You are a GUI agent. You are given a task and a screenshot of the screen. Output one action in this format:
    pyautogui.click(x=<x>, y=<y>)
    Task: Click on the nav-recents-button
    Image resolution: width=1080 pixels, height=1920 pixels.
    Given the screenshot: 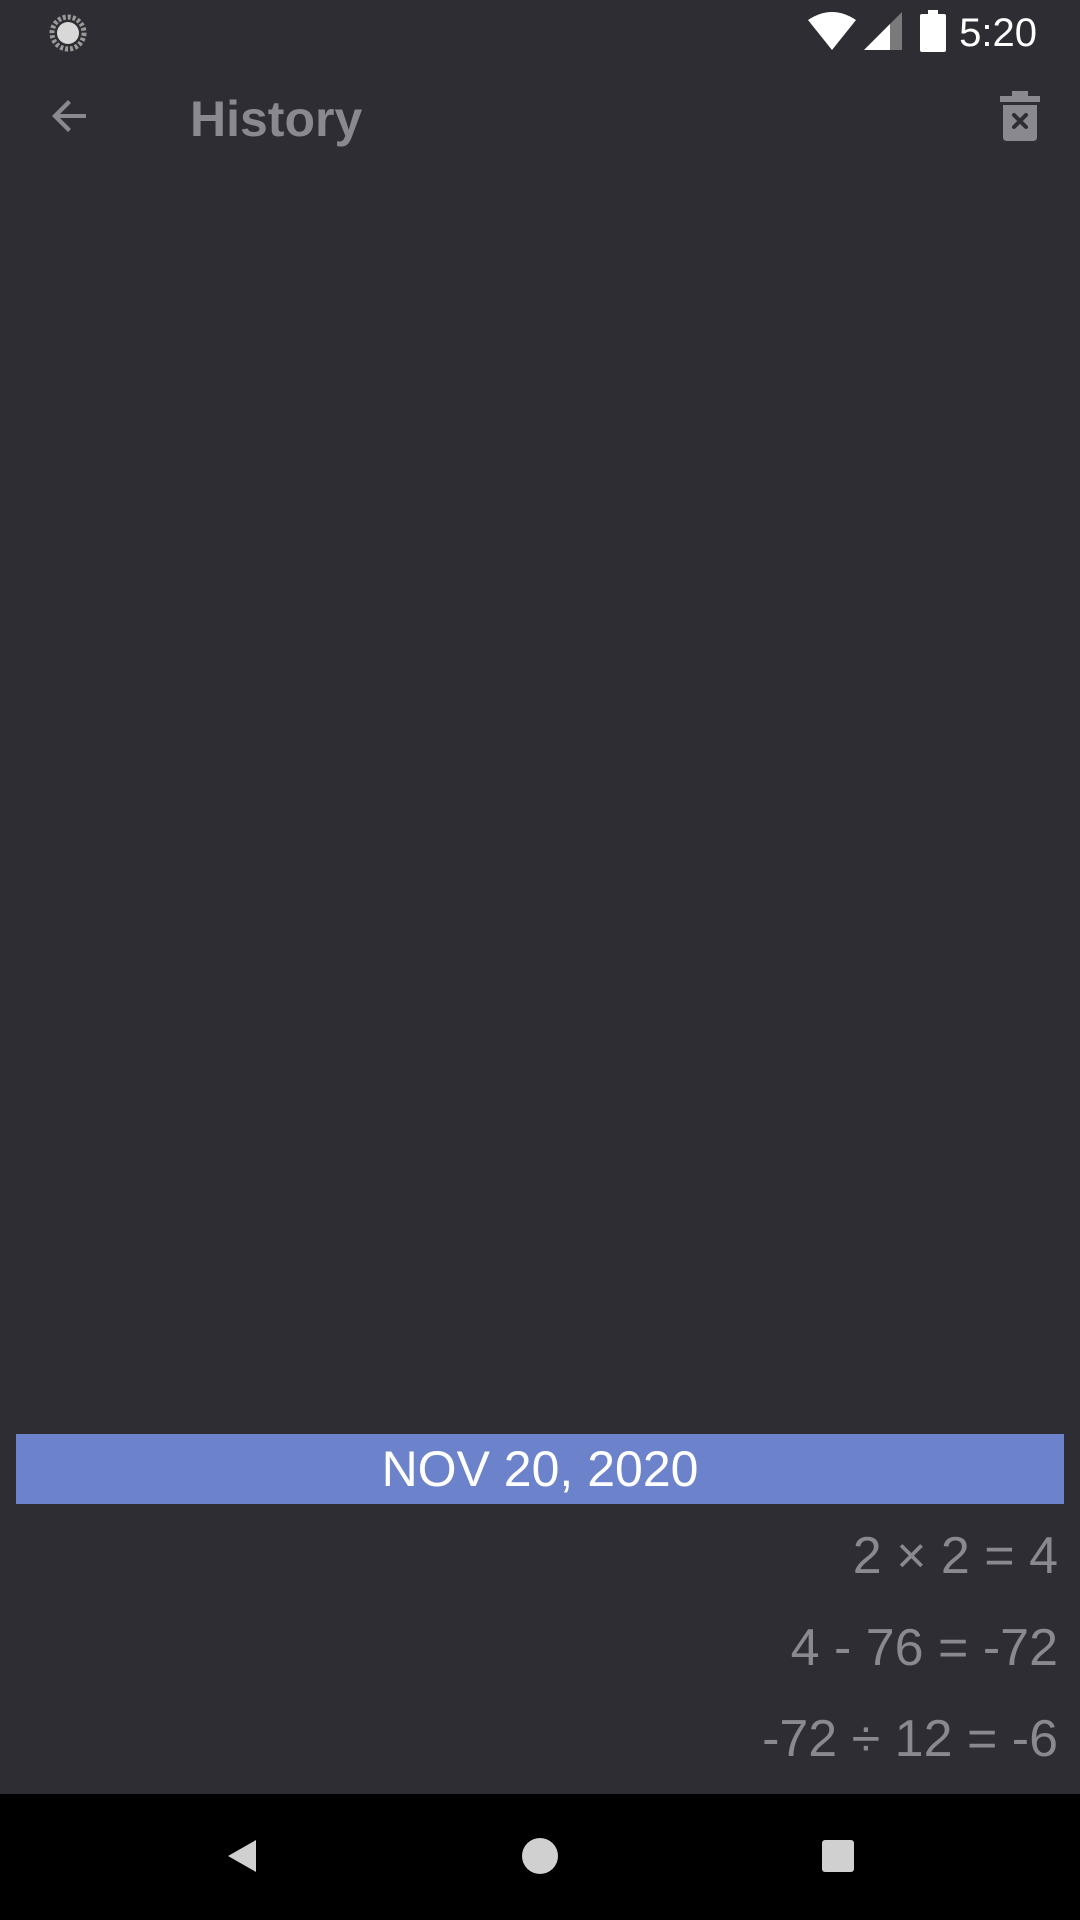 What is the action you would take?
    pyautogui.click(x=838, y=1858)
    